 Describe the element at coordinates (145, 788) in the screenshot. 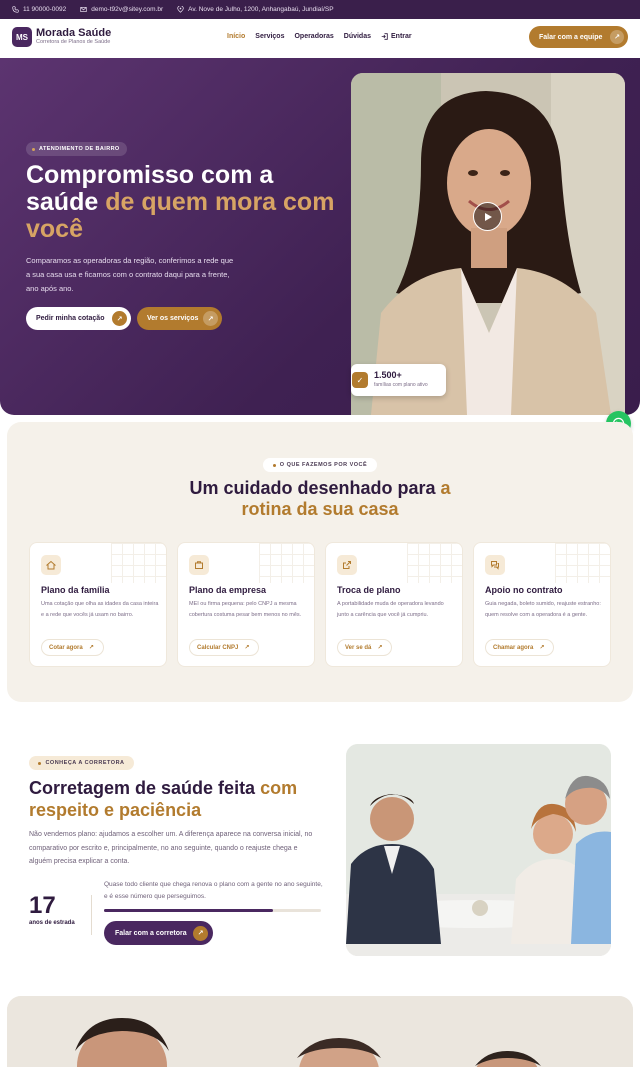

I see `about-title-main: Corretagem de saúde feita` at that location.